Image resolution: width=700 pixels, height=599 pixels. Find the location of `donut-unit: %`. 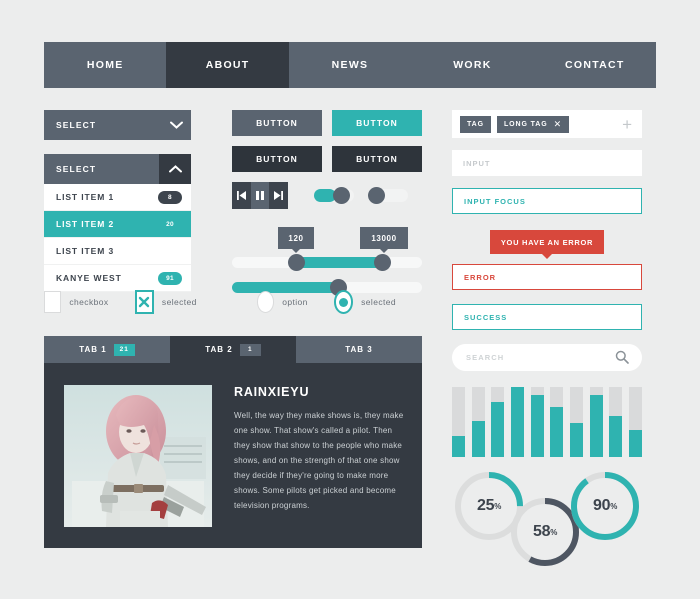

donut-unit: % is located at coordinates (498, 506).